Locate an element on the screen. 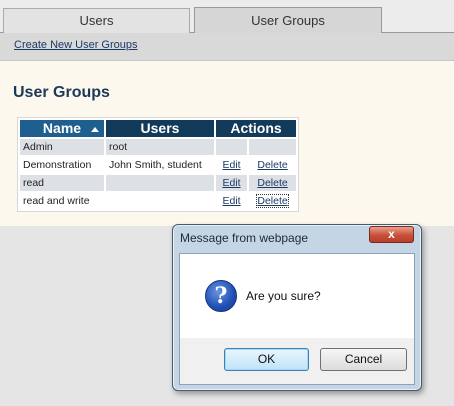 The width and height of the screenshot is (454, 406). group-name: Demonstration is located at coordinates (57, 165).